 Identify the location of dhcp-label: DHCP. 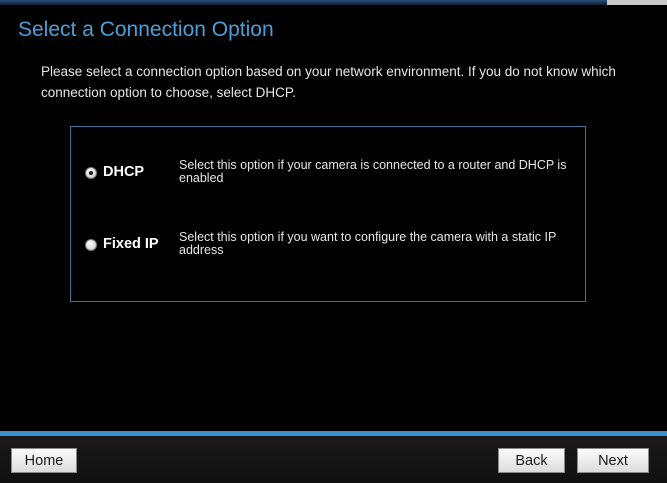
(123, 172).